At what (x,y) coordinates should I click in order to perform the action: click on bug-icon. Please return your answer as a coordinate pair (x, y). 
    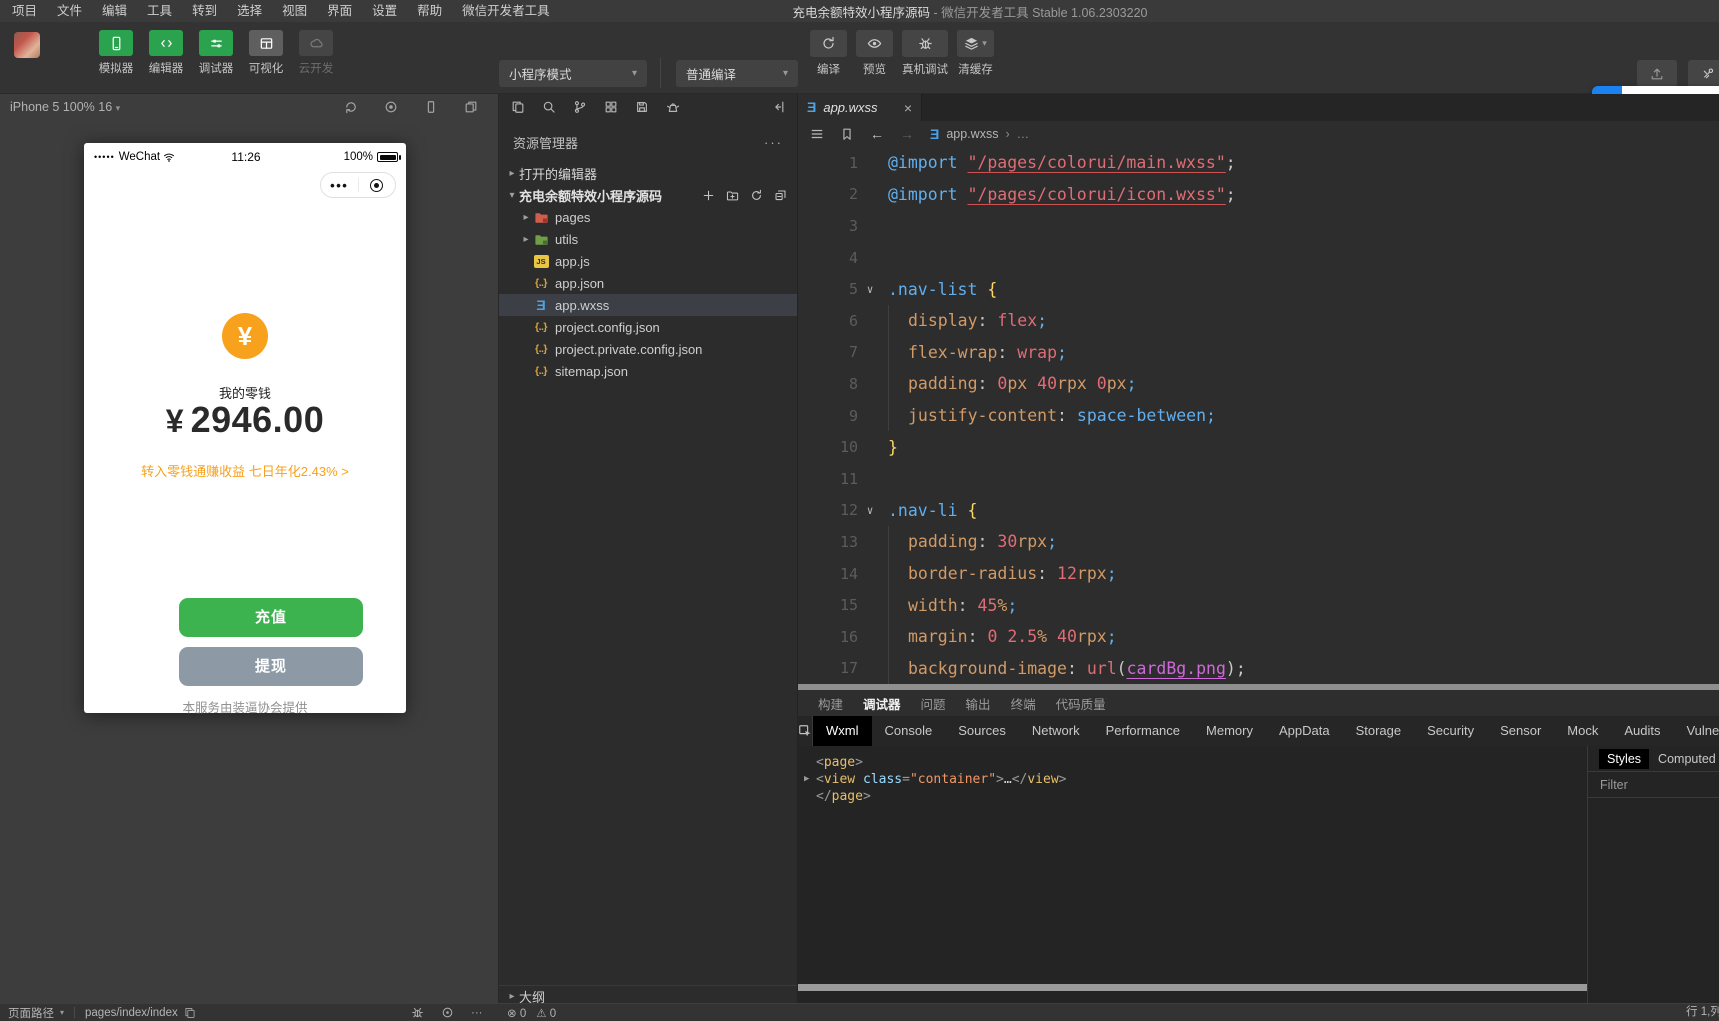
    Looking at the image, I should click on (417, 1012).